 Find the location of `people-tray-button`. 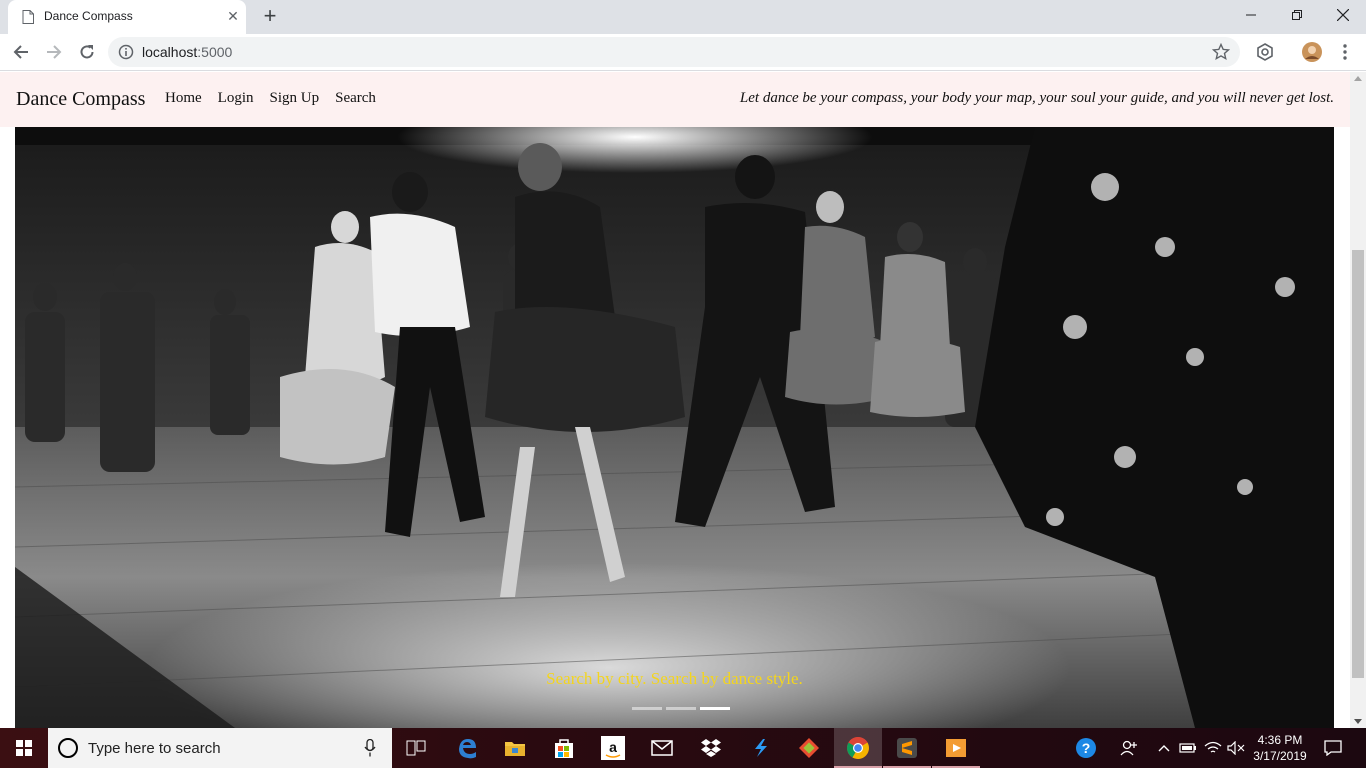

people-tray-button is located at coordinates (1129, 748).